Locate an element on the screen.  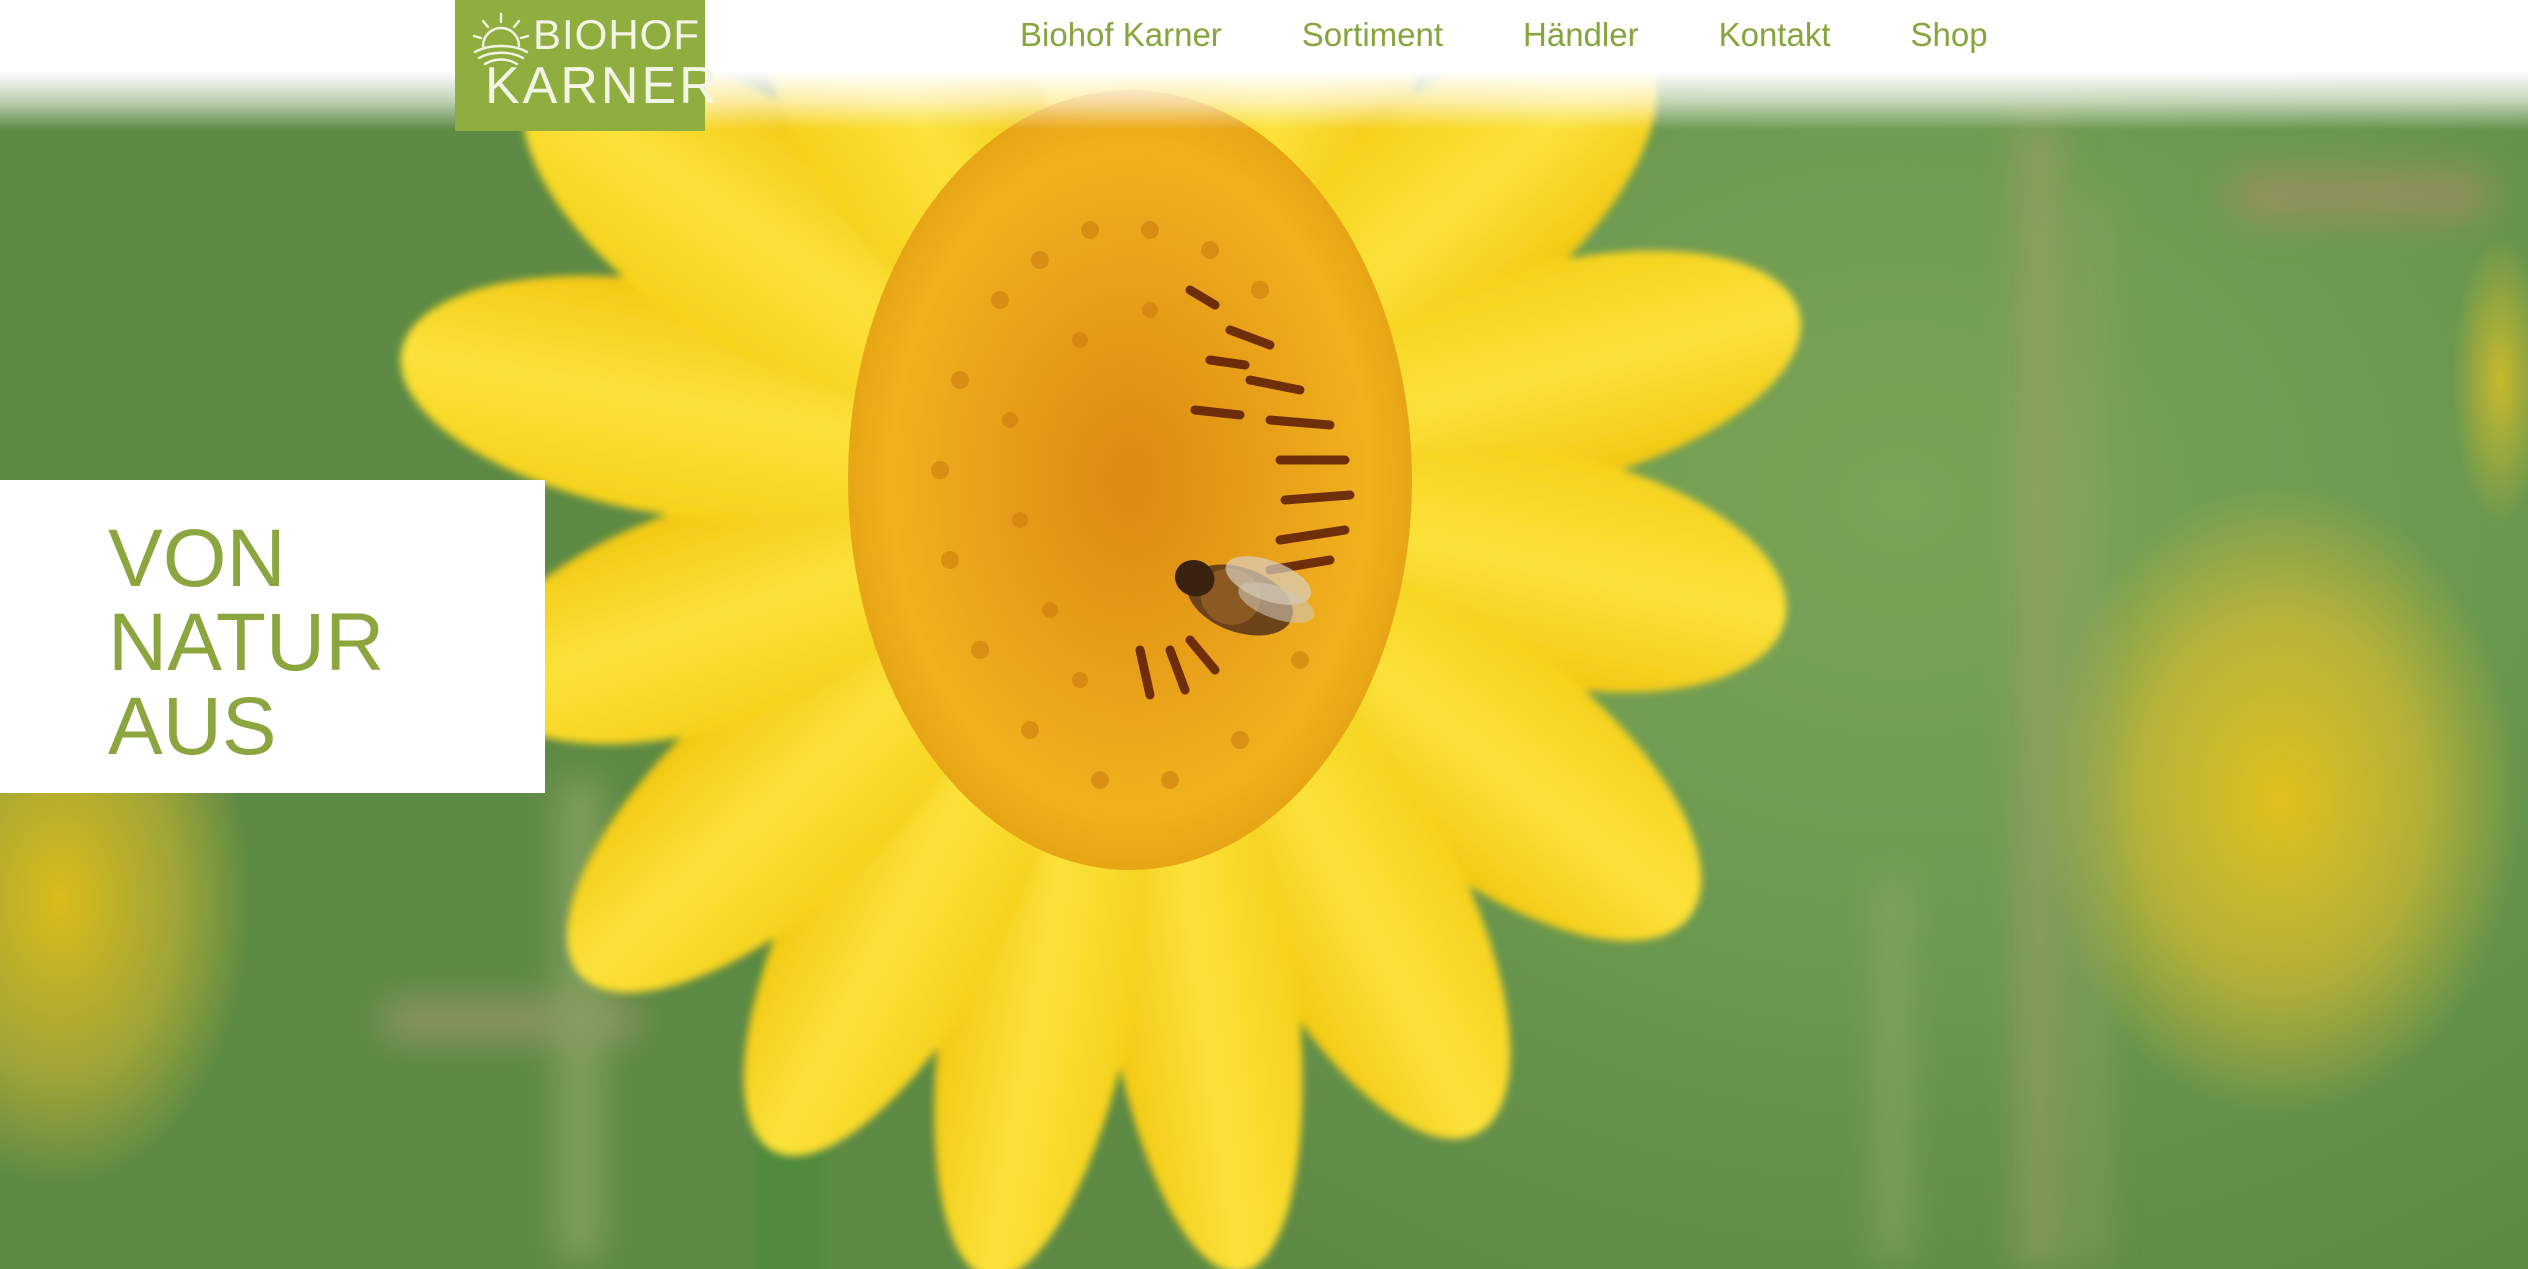
nav-item-sortiment: Sortiment is located at coordinates (1372, 35).